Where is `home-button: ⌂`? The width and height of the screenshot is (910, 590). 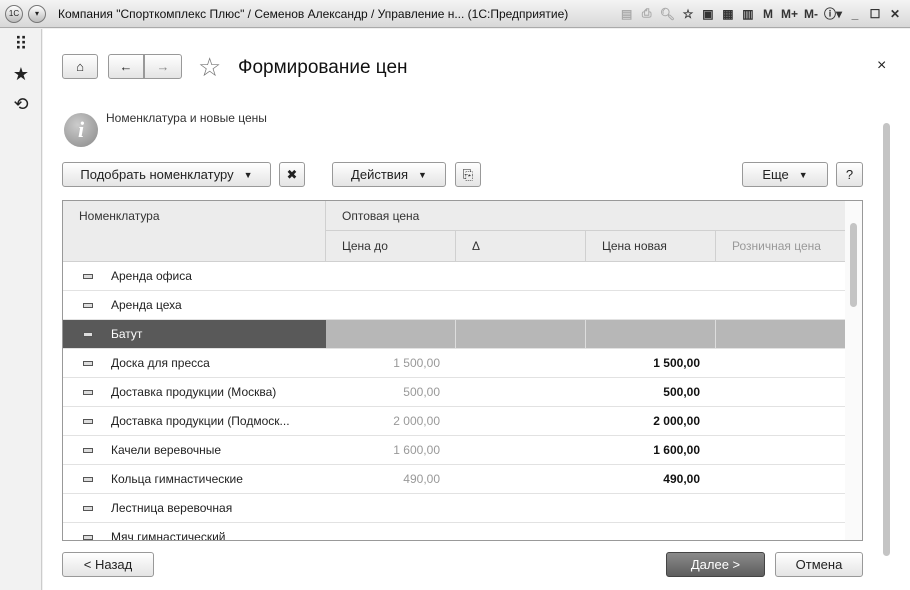
home-button: ⌂ is located at coordinates (80, 66).